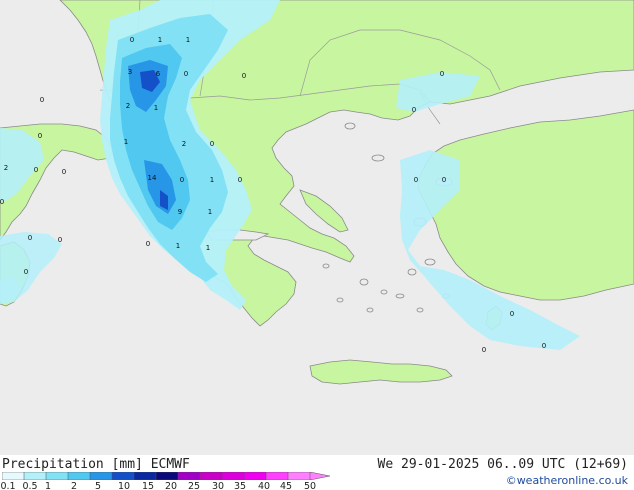 Image resolution: width=634 pixels, height=490 pixels. I want to click on precip-value-label: 14, so click(152, 178).